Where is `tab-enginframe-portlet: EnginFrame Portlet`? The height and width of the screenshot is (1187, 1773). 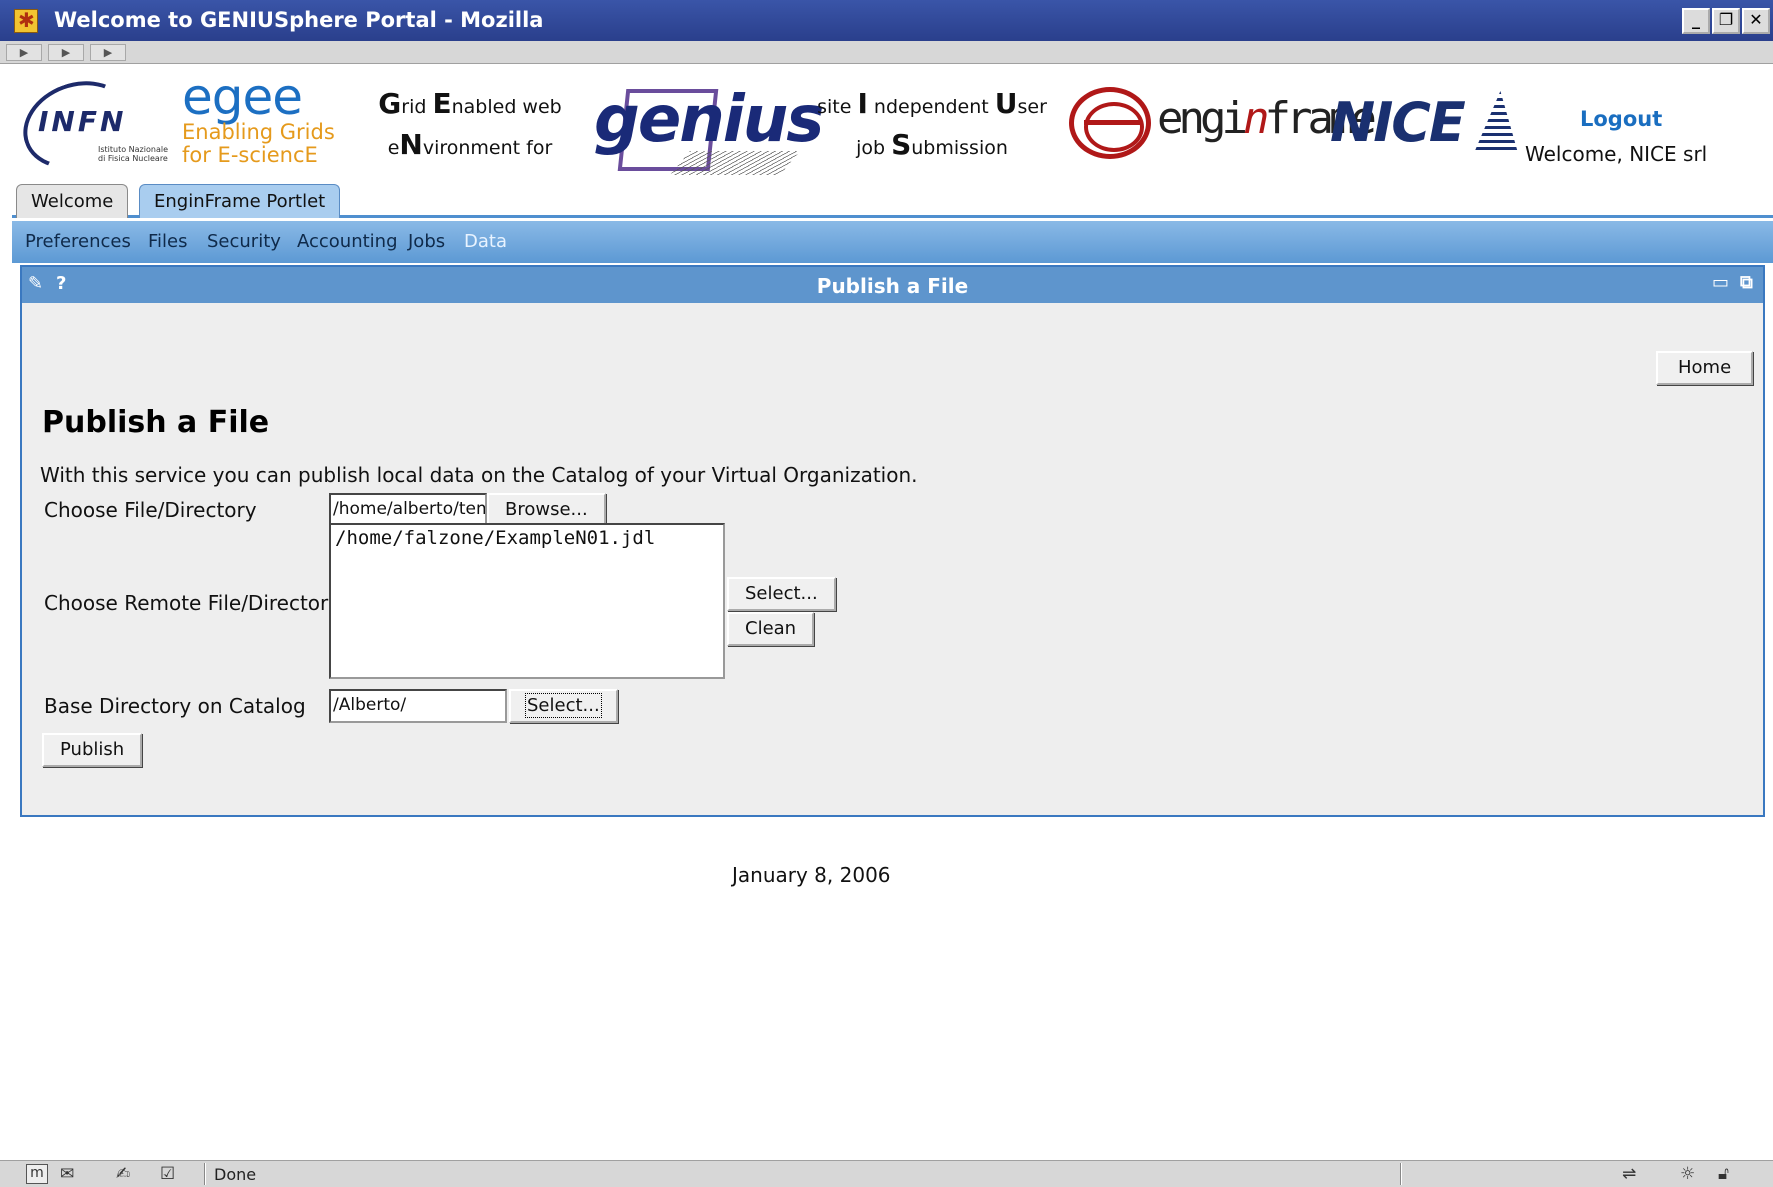
tab-enginframe-portlet: EnginFrame Portlet is located at coordinates (240, 201).